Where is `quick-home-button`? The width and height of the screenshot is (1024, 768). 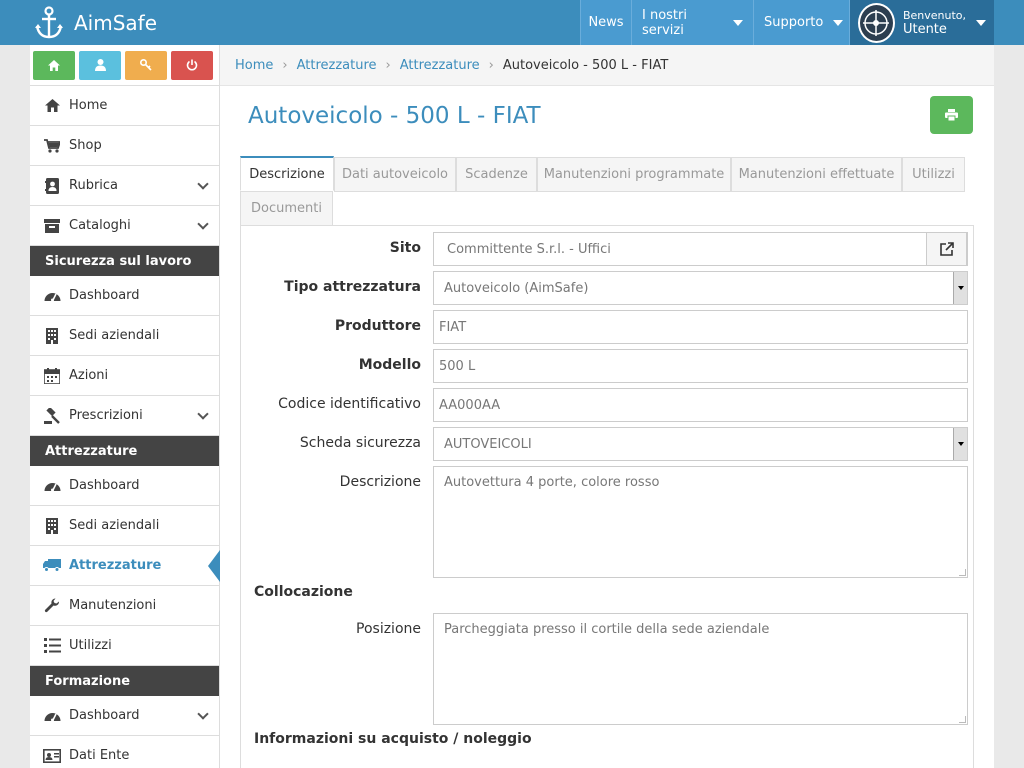
quick-home-button is located at coordinates (54, 65).